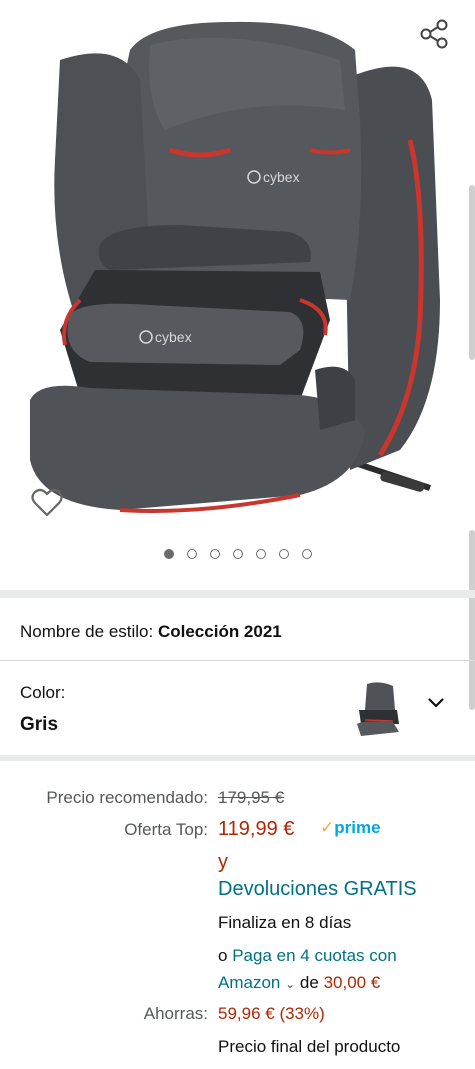 The image size is (475, 1069). I want to click on logo-text-shield: cybex, so click(173, 337).